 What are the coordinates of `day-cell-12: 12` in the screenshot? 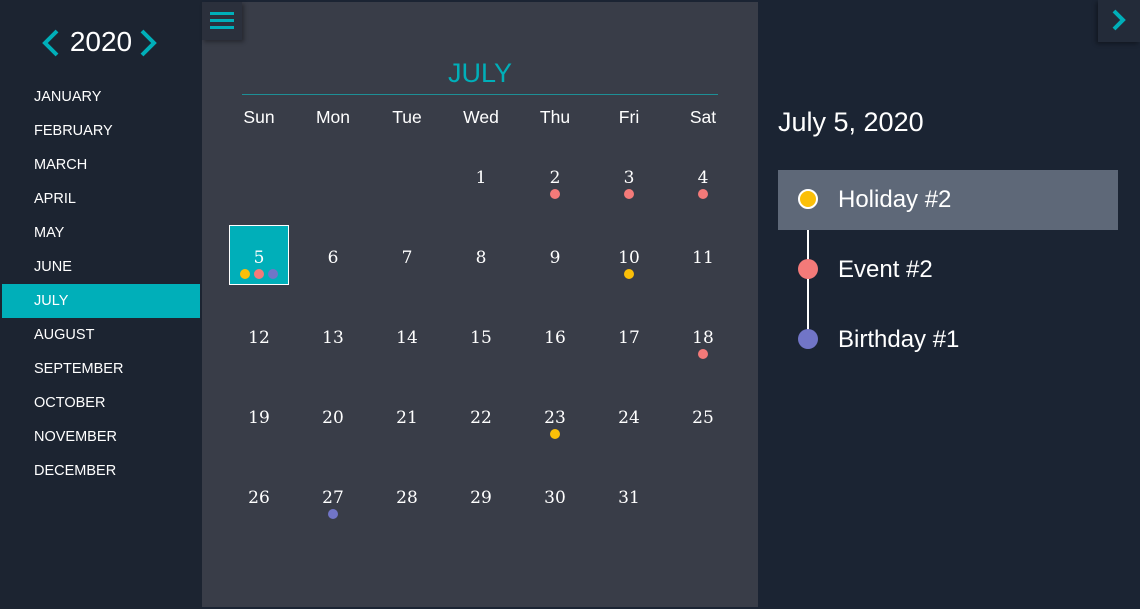 It's located at (259, 340).